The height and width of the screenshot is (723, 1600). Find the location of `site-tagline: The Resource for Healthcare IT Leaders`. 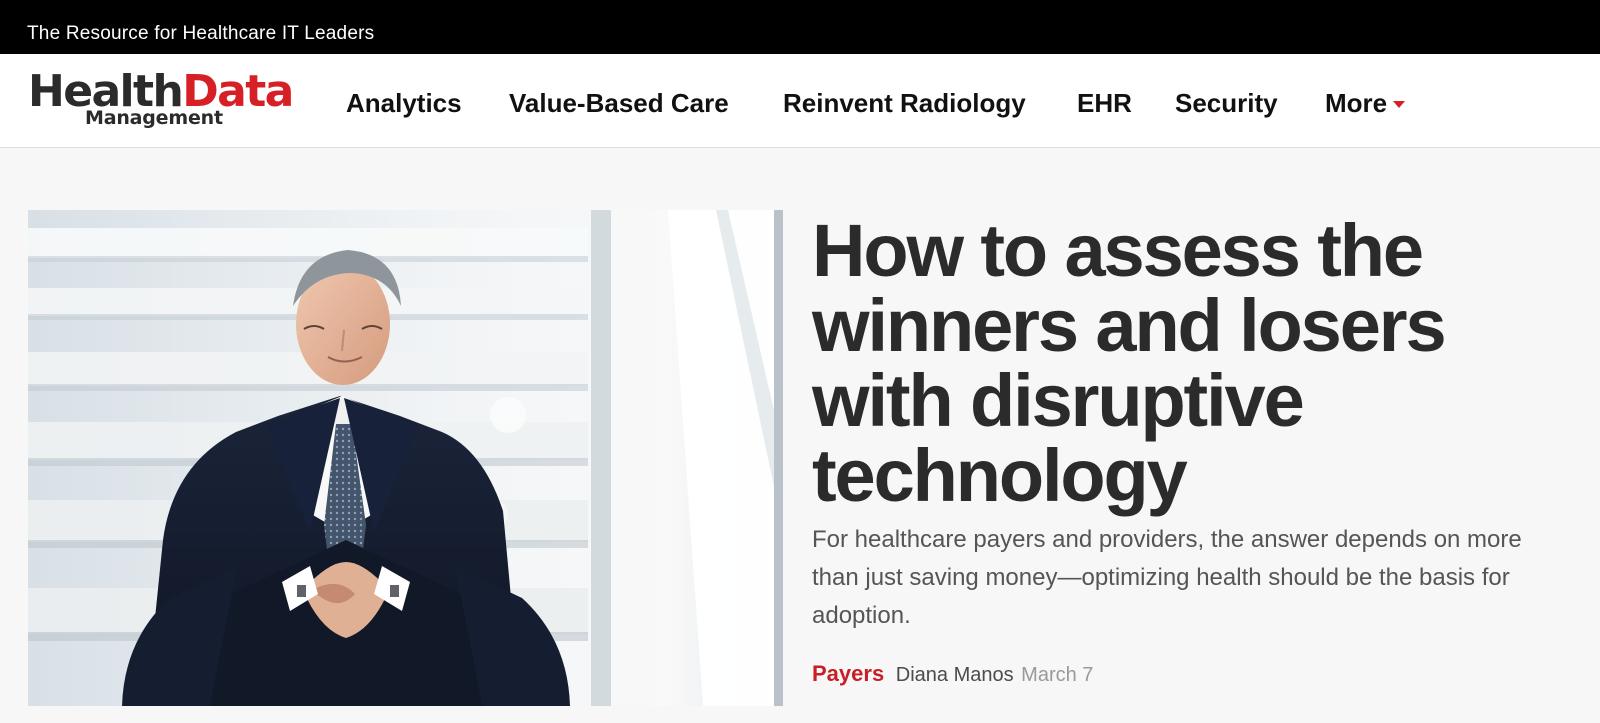

site-tagline: The Resource for Healthcare IT Leaders is located at coordinates (201, 33).